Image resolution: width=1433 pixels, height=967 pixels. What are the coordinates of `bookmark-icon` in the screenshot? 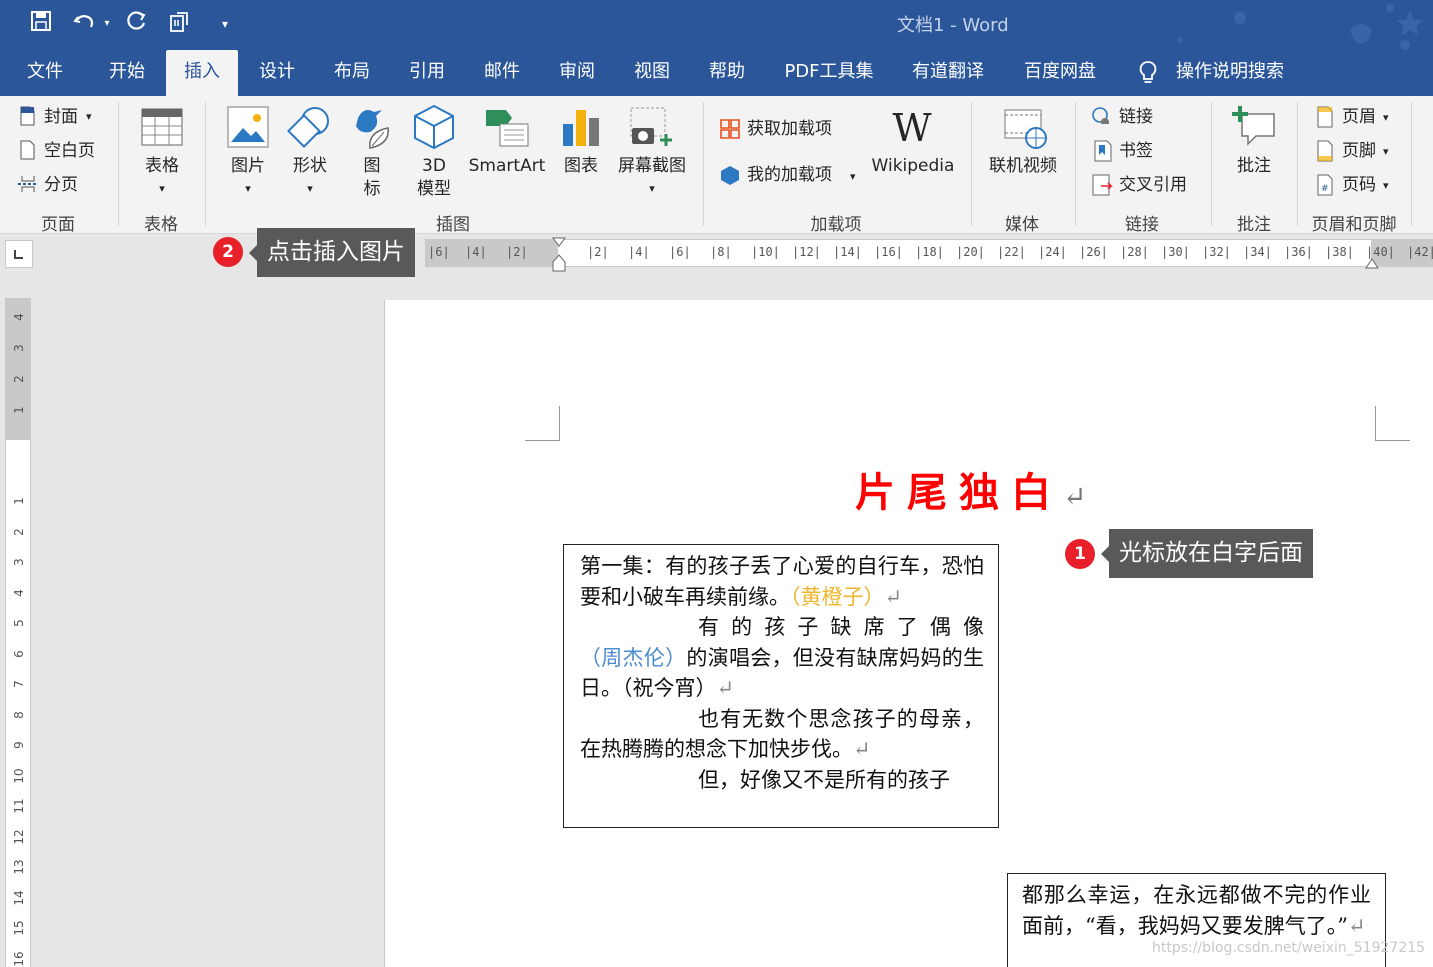 It's located at (1103, 151).